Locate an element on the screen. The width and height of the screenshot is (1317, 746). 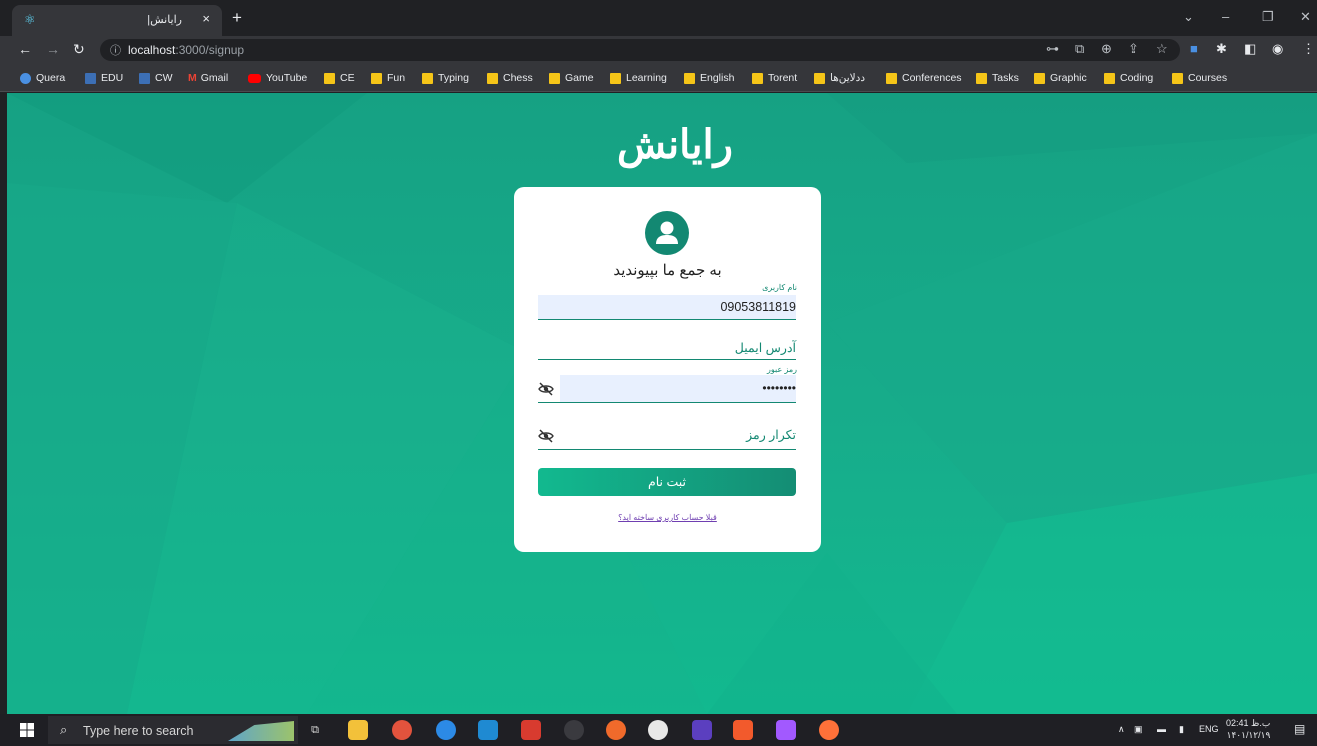
bookmark-folder-conferences: Conferences is located at coordinates (924, 78).